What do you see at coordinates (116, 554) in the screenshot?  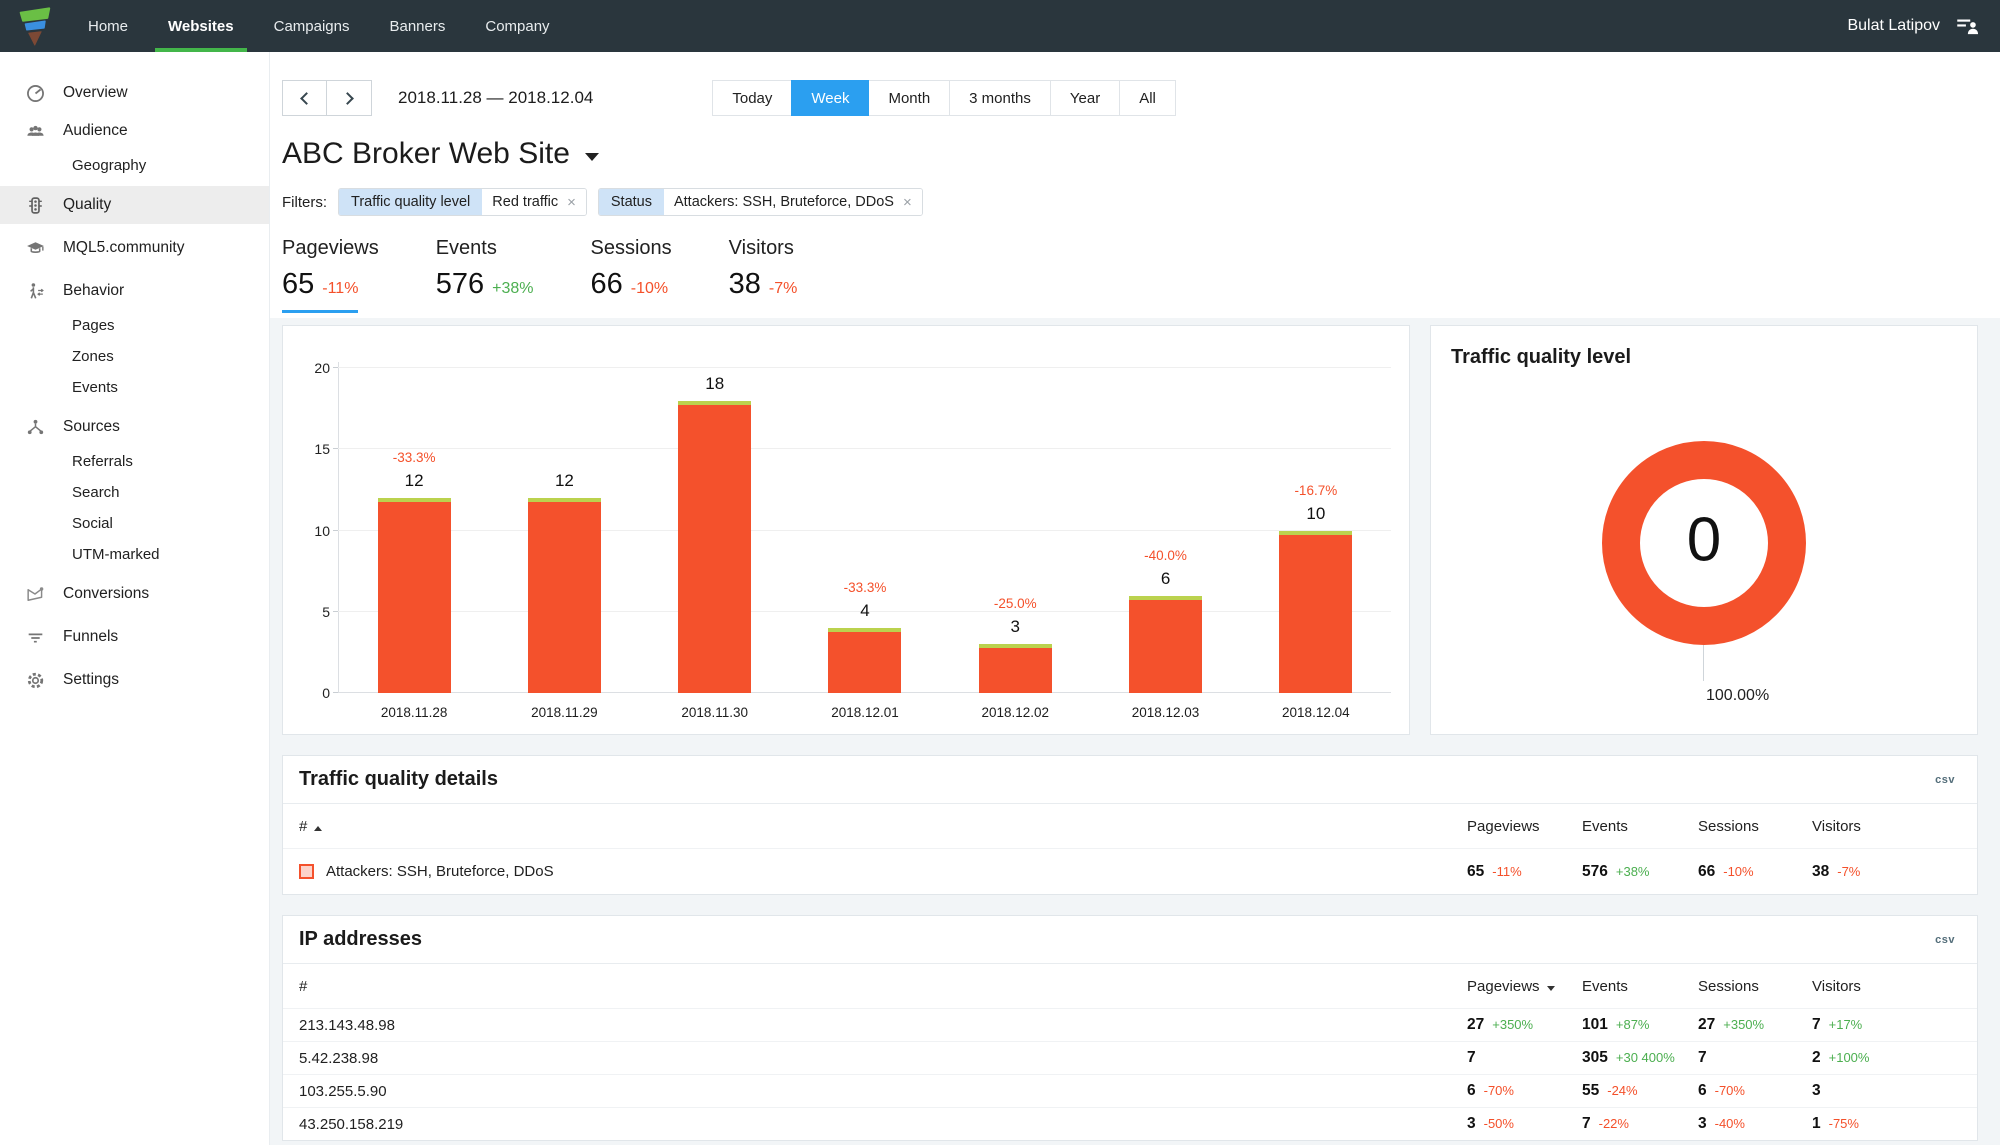 I see `sidebar-label: UTM-marked` at bounding box center [116, 554].